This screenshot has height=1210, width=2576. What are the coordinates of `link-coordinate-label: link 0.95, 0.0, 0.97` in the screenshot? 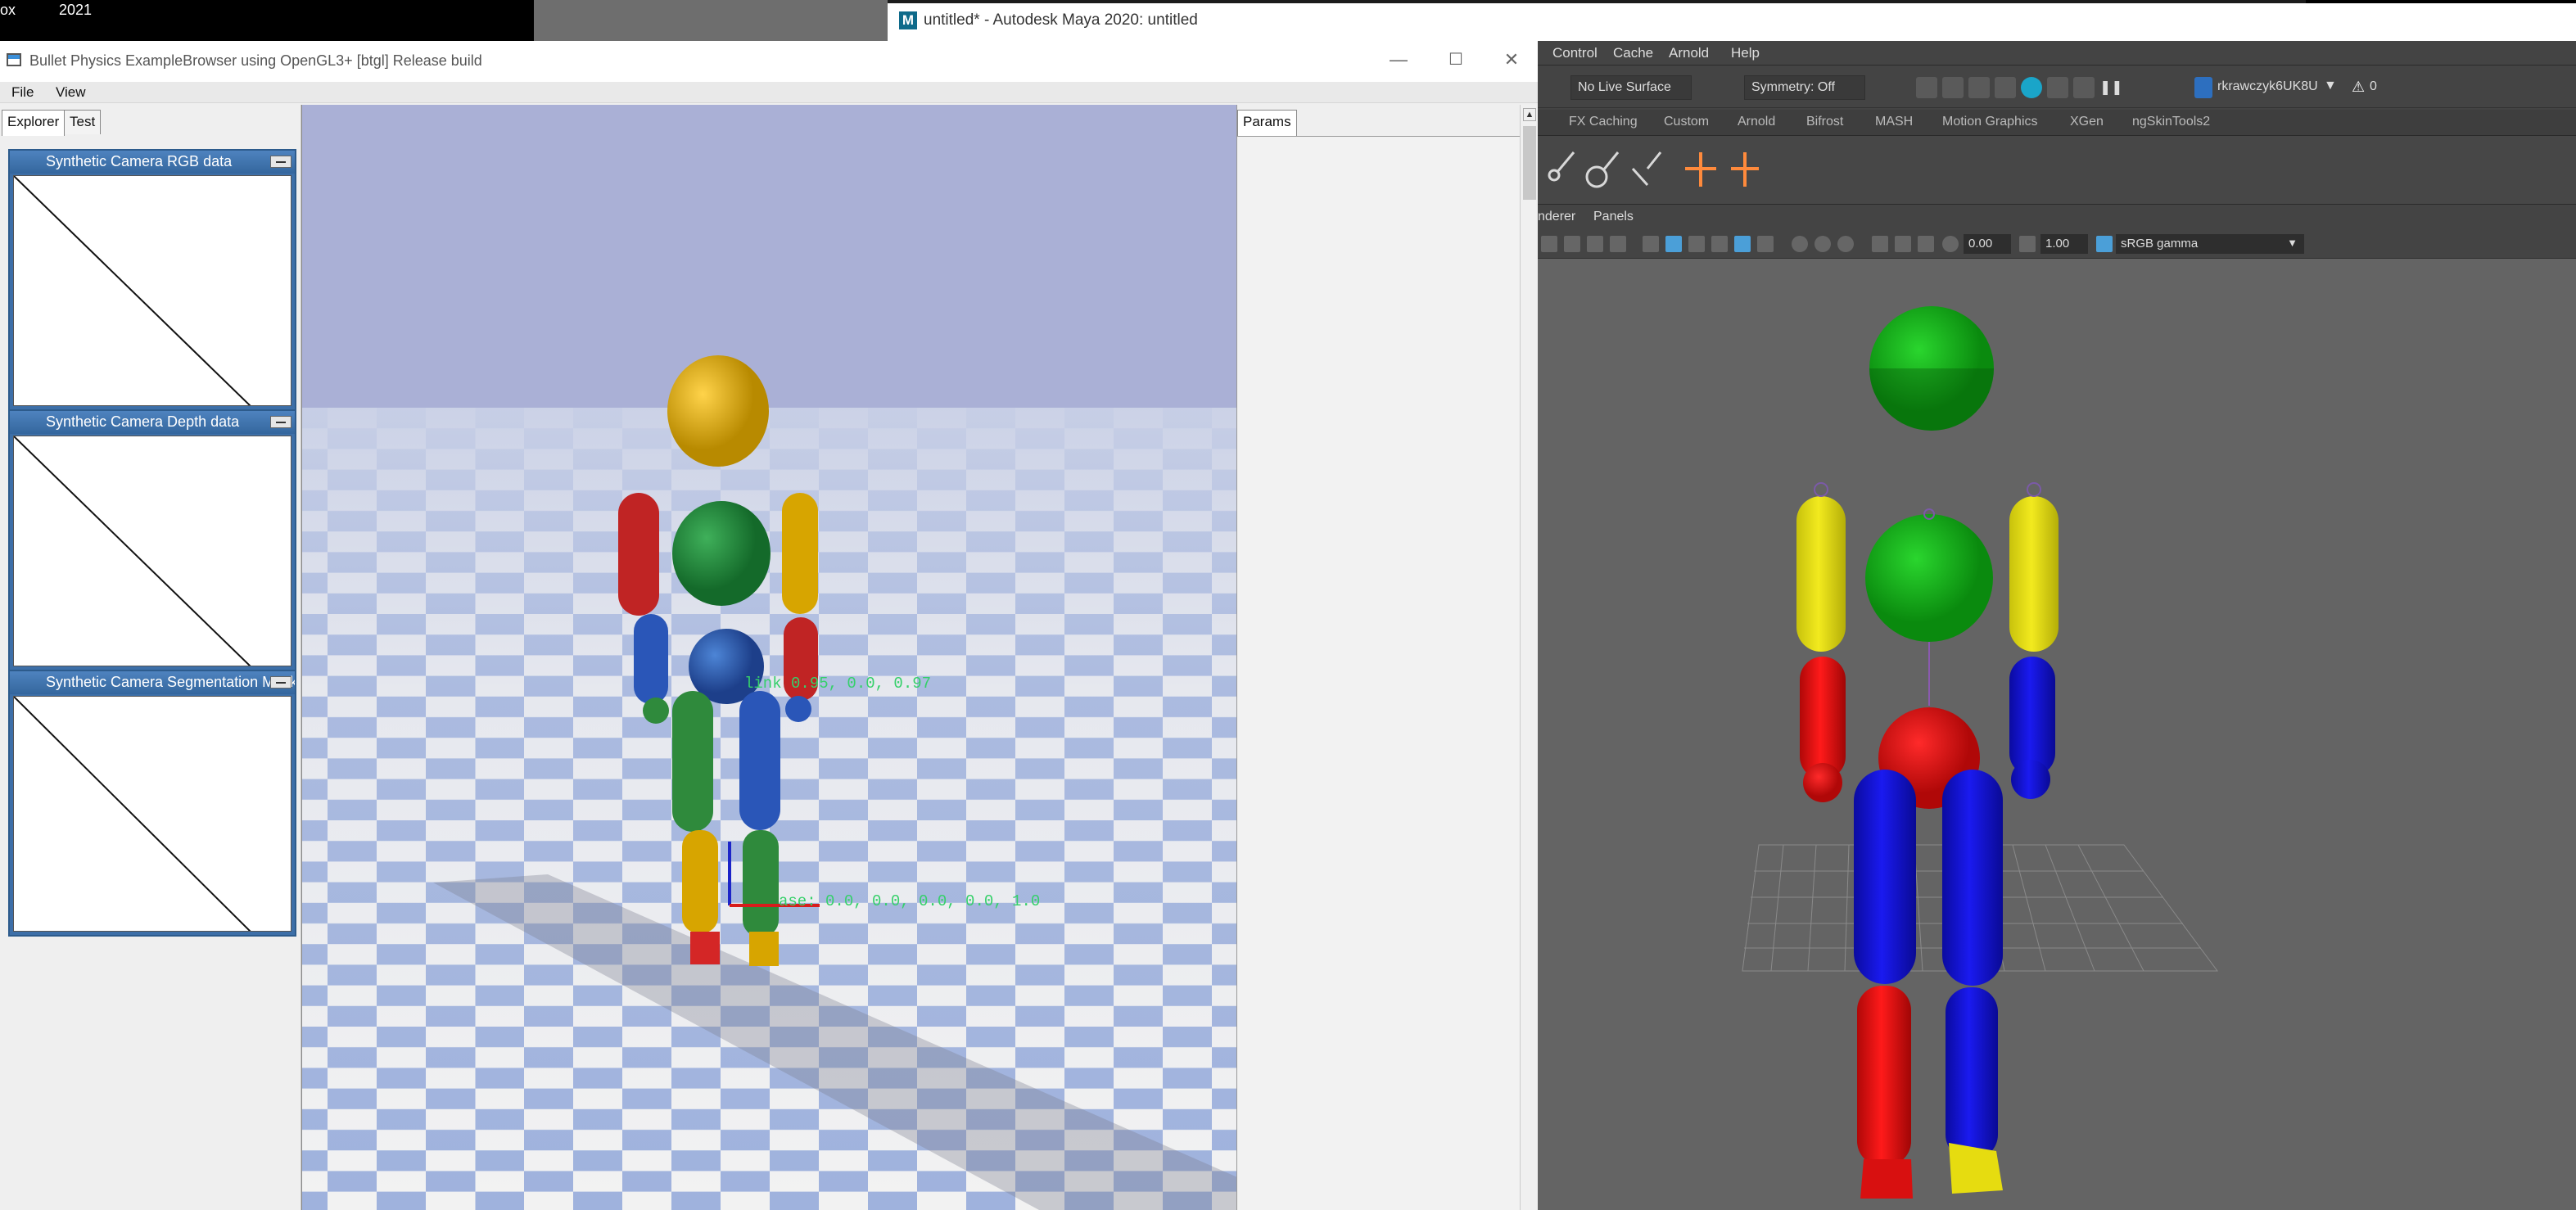 It's located at (838, 684).